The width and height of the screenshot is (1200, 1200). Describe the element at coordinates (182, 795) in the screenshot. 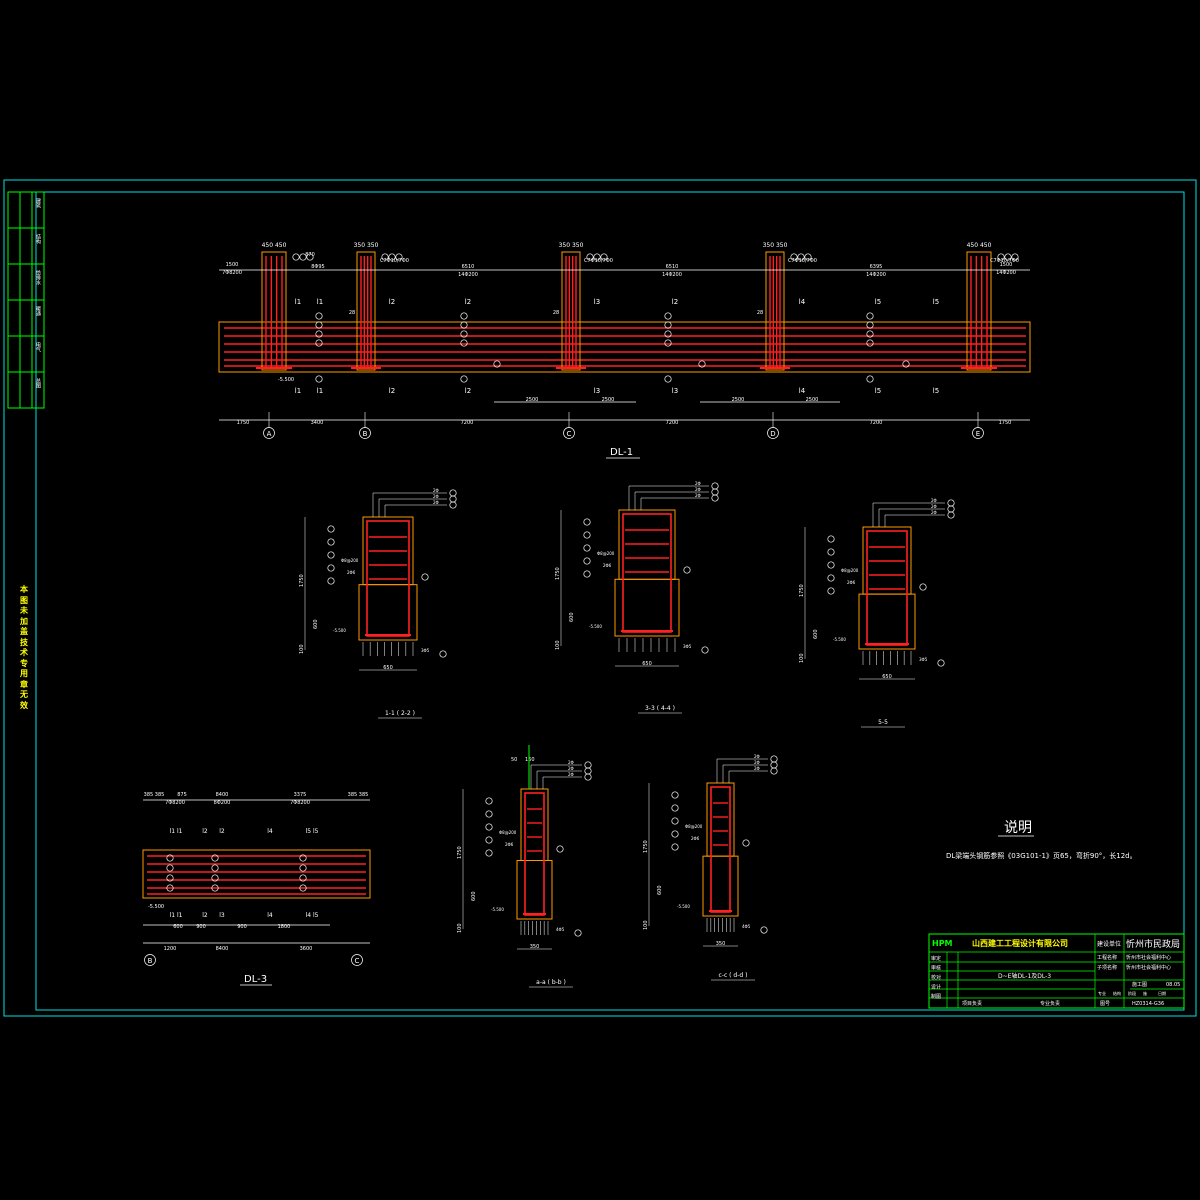

I see `dl3-top-dim: 875` at that location.